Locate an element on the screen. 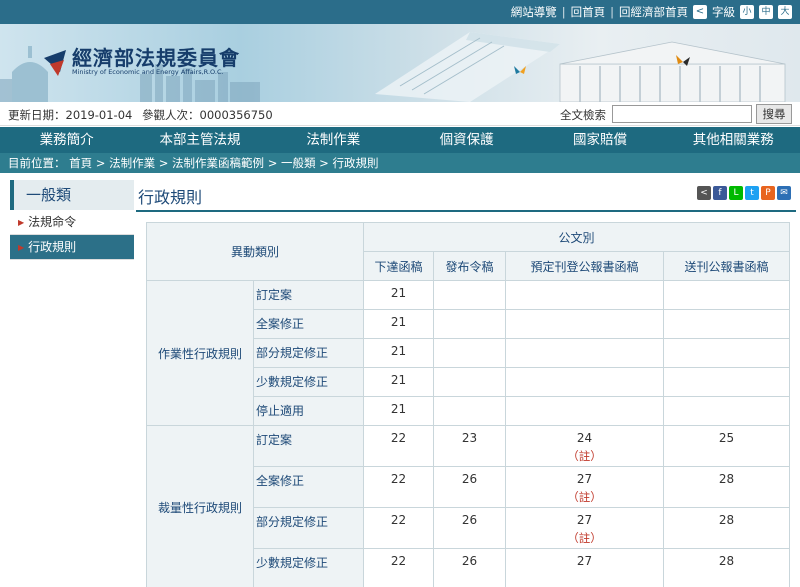 This screenshot has height=587, width=800. search-input is located at coordinates (682, 114).